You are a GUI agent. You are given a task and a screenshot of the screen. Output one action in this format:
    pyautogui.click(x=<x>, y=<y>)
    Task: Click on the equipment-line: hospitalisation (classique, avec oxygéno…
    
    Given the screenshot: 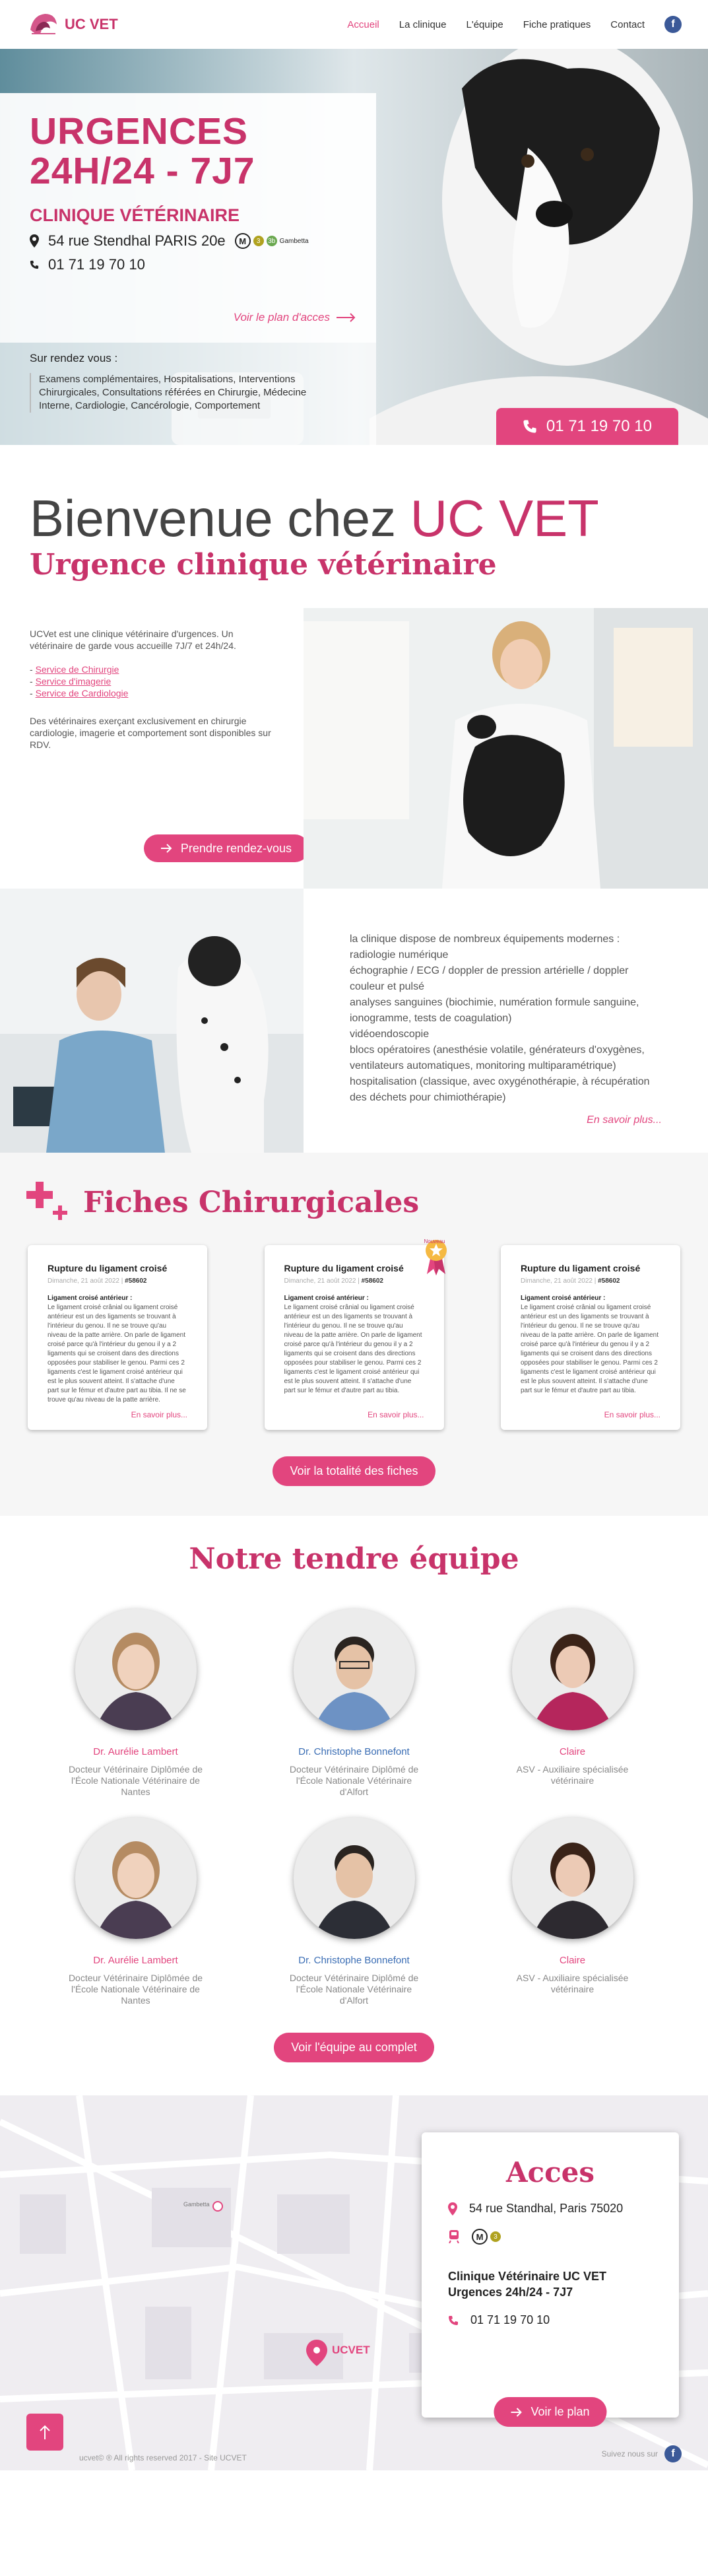 What is the action you would take?
    pyautogui.click(x=500, y=1090)
    